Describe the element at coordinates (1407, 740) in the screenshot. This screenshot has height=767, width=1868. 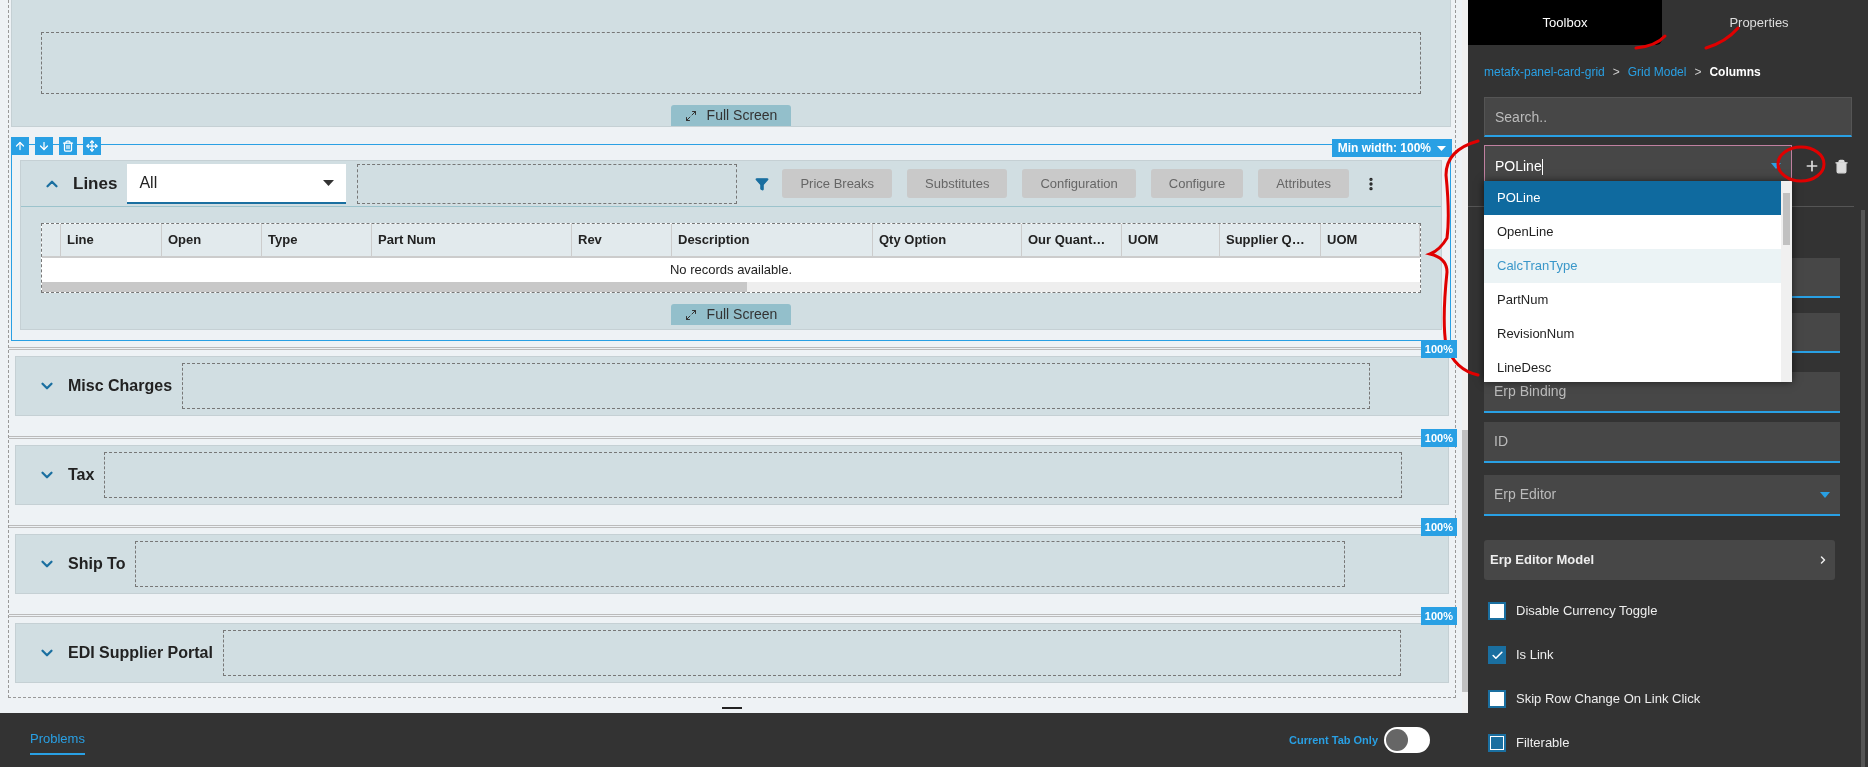
I see `toggle-switch` at that location.